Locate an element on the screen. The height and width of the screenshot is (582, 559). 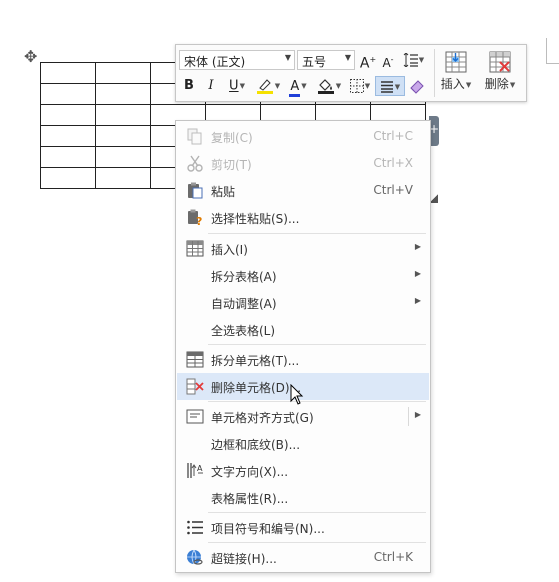
align-center-icon is located at coordinates (386, 87).